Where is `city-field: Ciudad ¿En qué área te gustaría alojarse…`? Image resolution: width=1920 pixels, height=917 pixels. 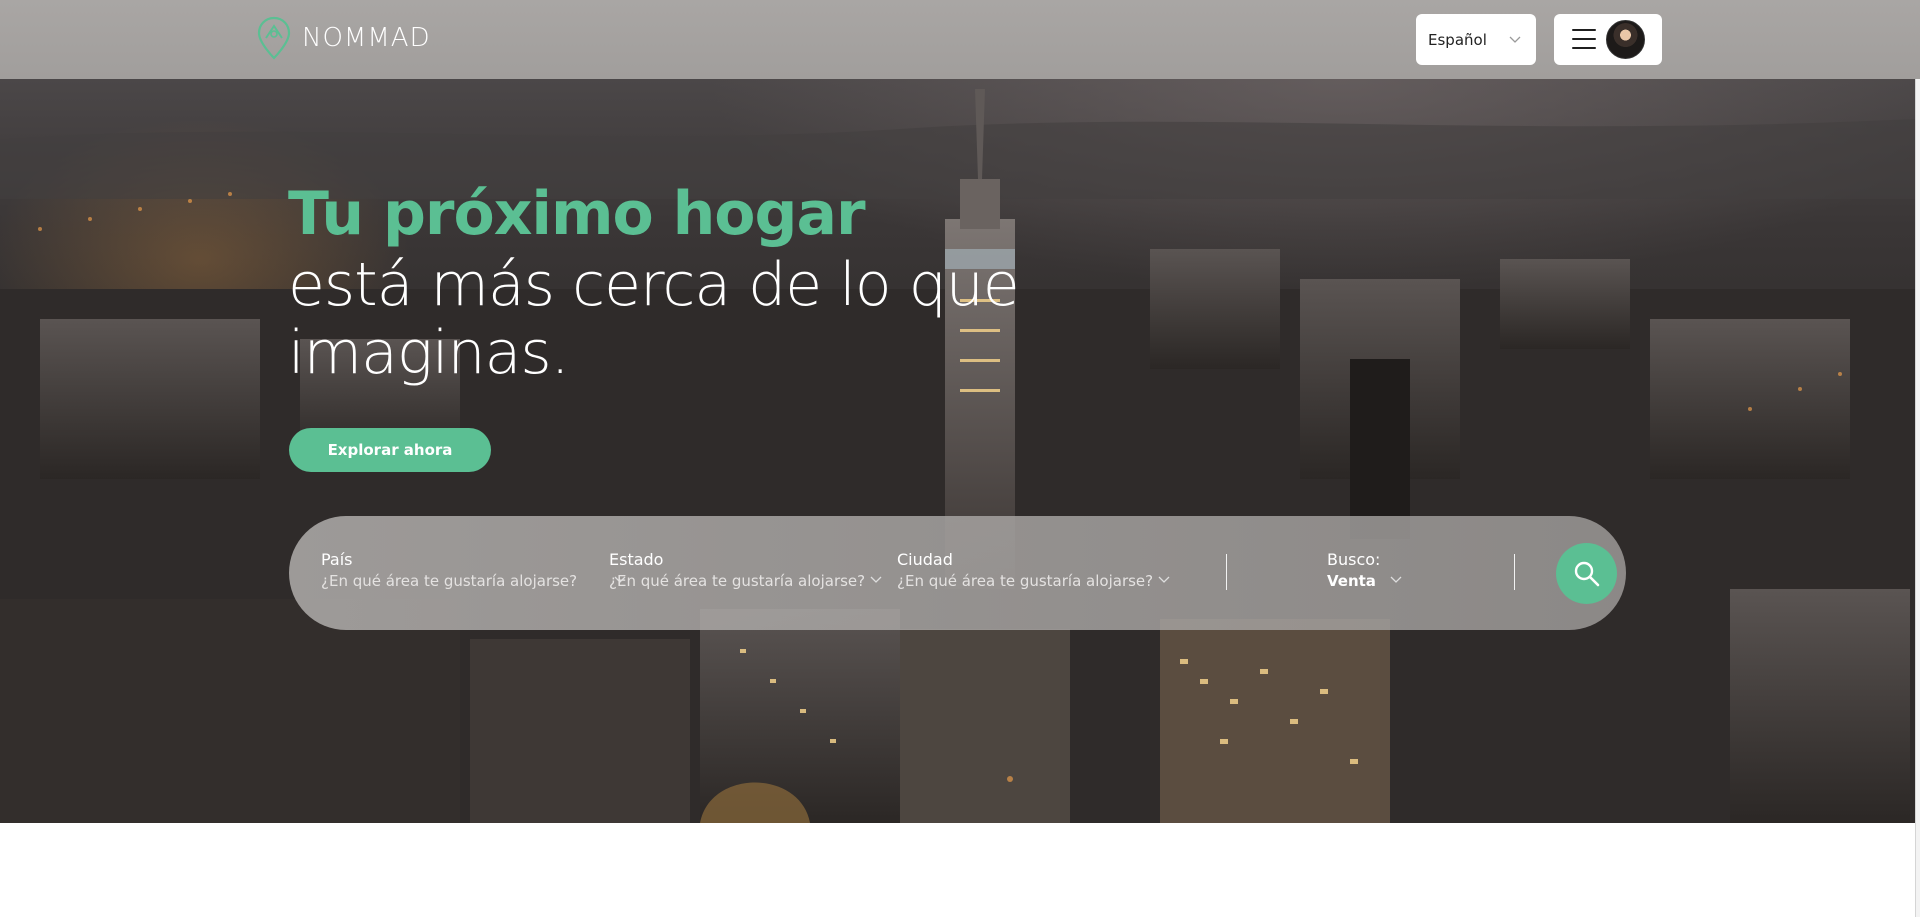 city-field: Ciudad ¿En qué área te gustaría alojarse… is located at coordinates (1037, 573).